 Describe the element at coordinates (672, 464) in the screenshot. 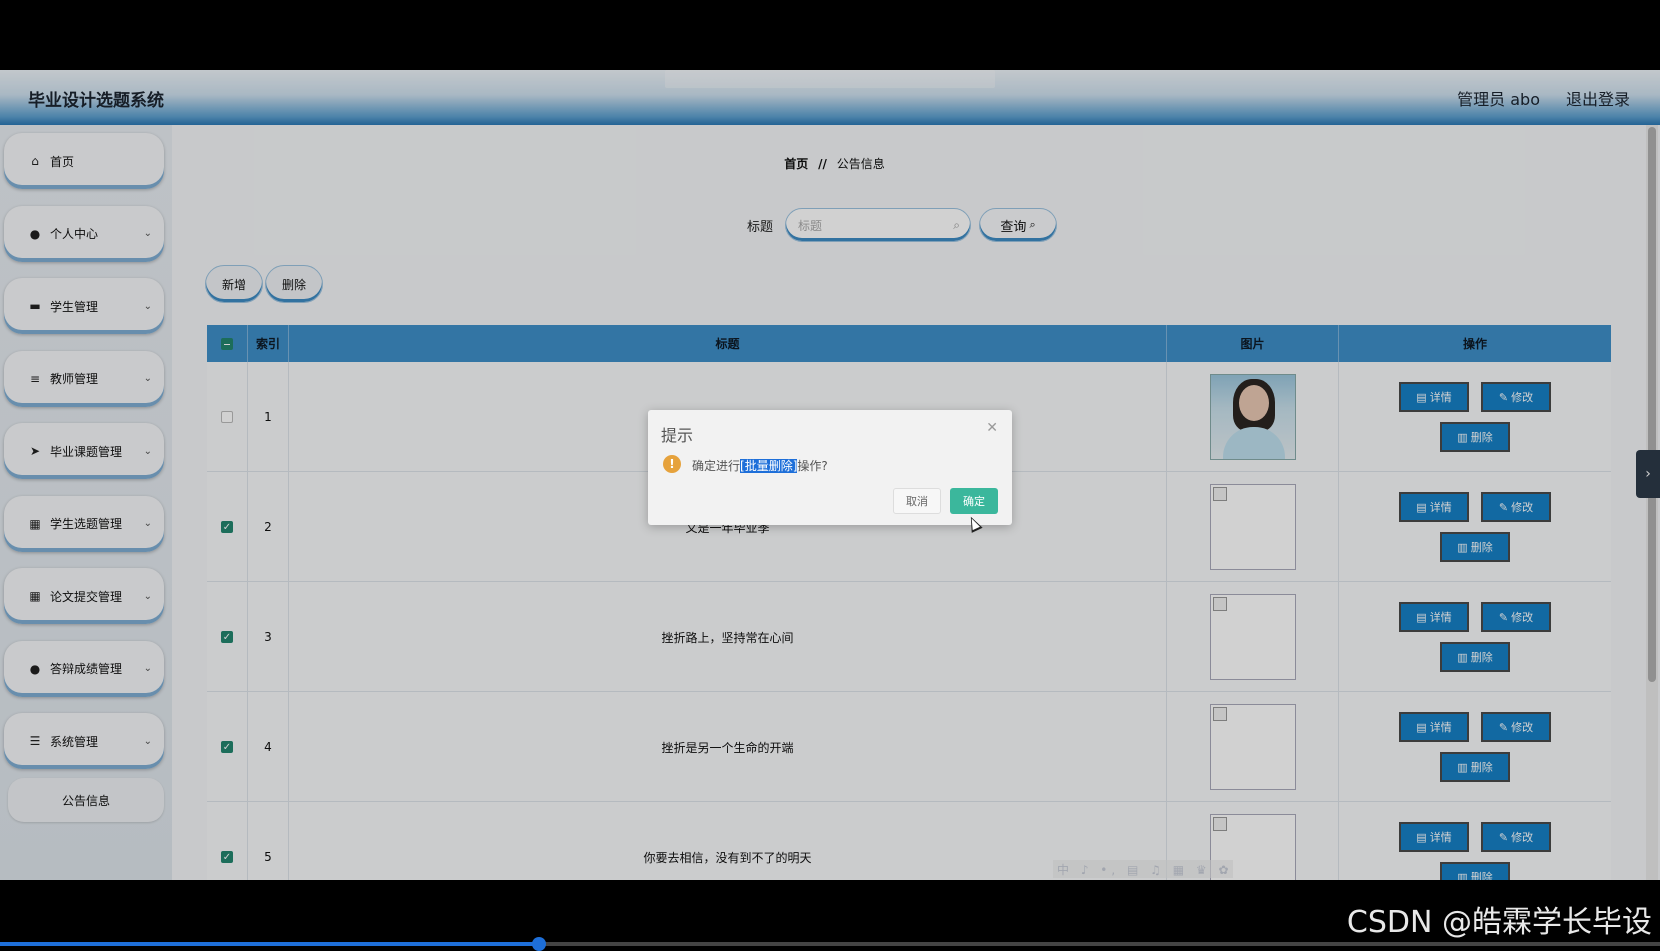

I see `warning-icon: !` at that location.